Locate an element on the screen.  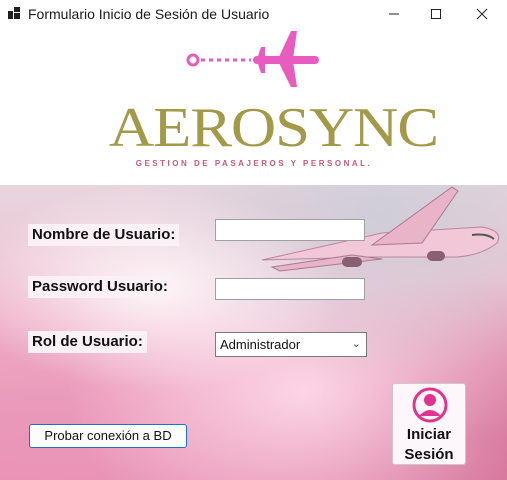
test-connection-button: Probar conexión a BD is located at coordinates (108, 436).